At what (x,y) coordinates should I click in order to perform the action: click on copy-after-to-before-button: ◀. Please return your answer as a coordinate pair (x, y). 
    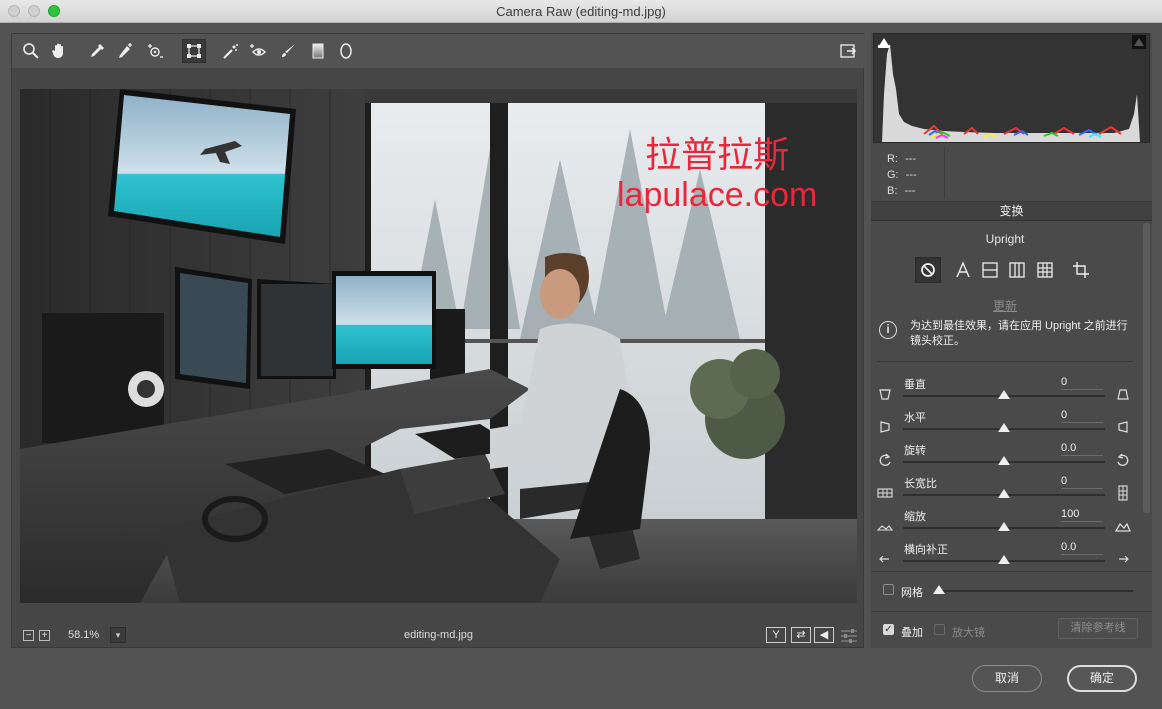
    Looking at the image, I should click on (824, 635).